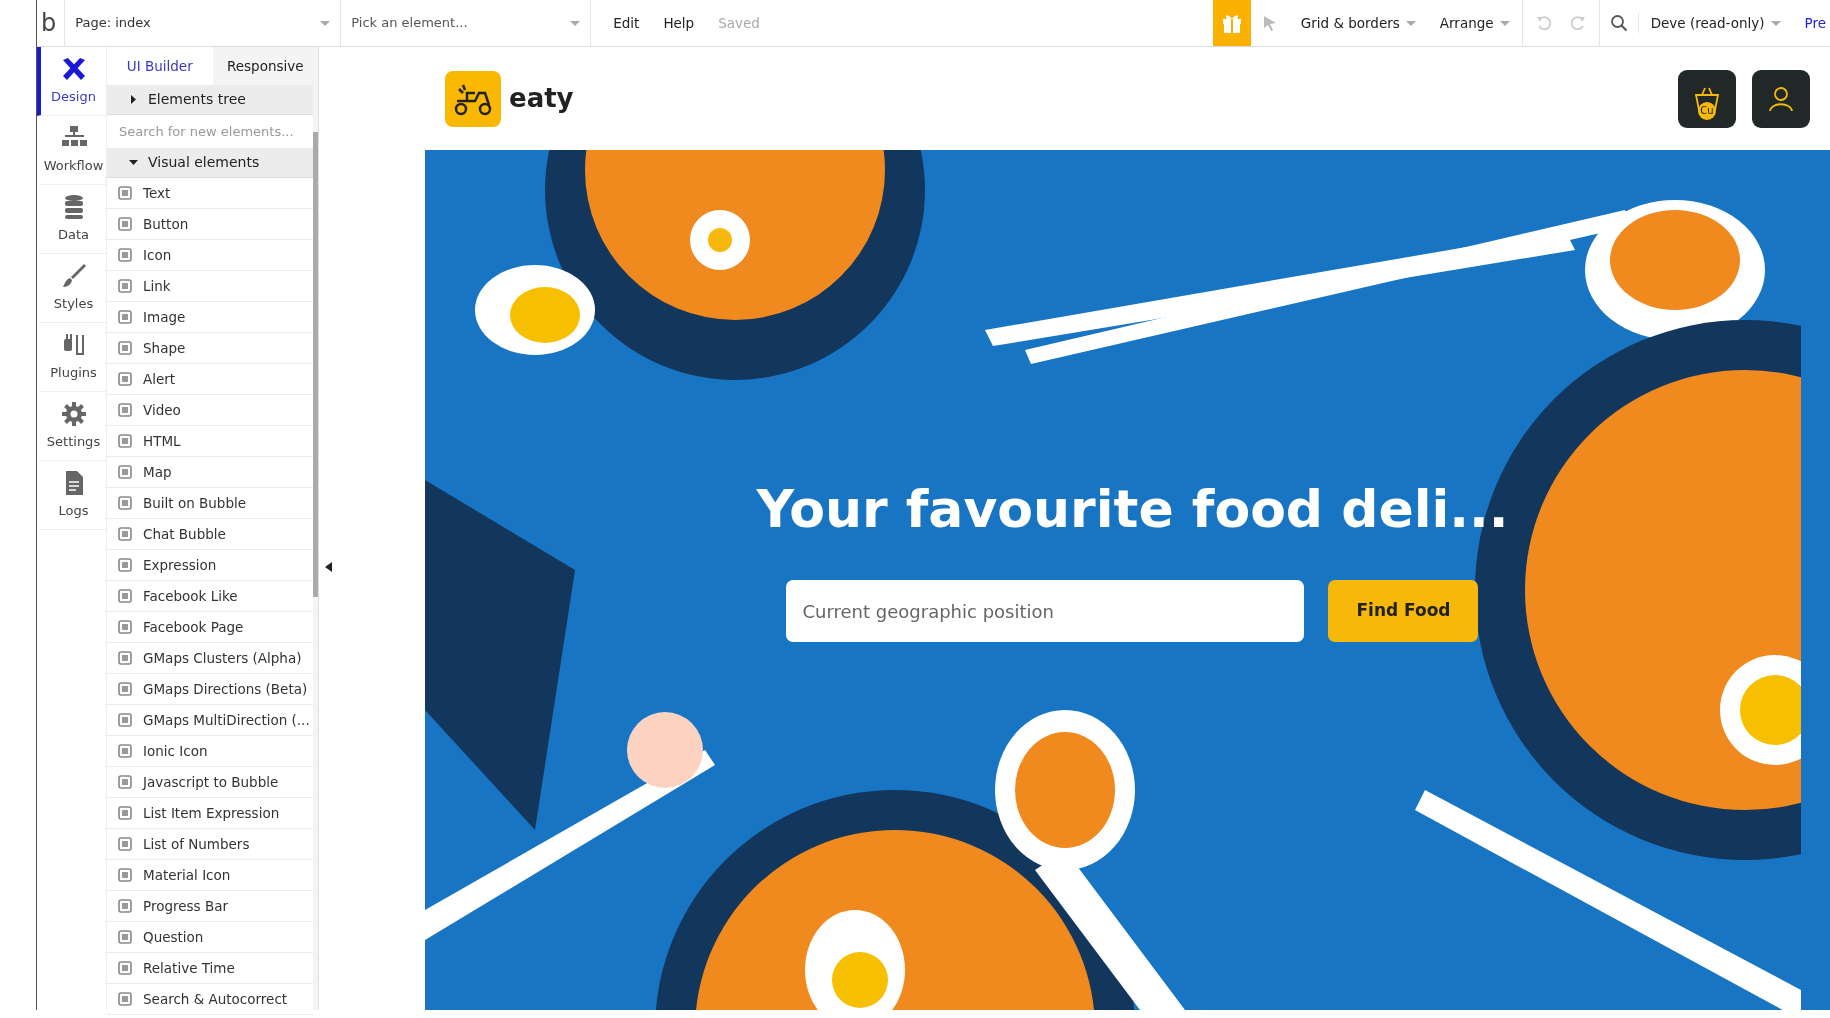 The image size is (1830, 1018). What do you see at coordinates (1618, 23) in the screenshot?
I see `search-icon` at bounding box center [1618, 23].